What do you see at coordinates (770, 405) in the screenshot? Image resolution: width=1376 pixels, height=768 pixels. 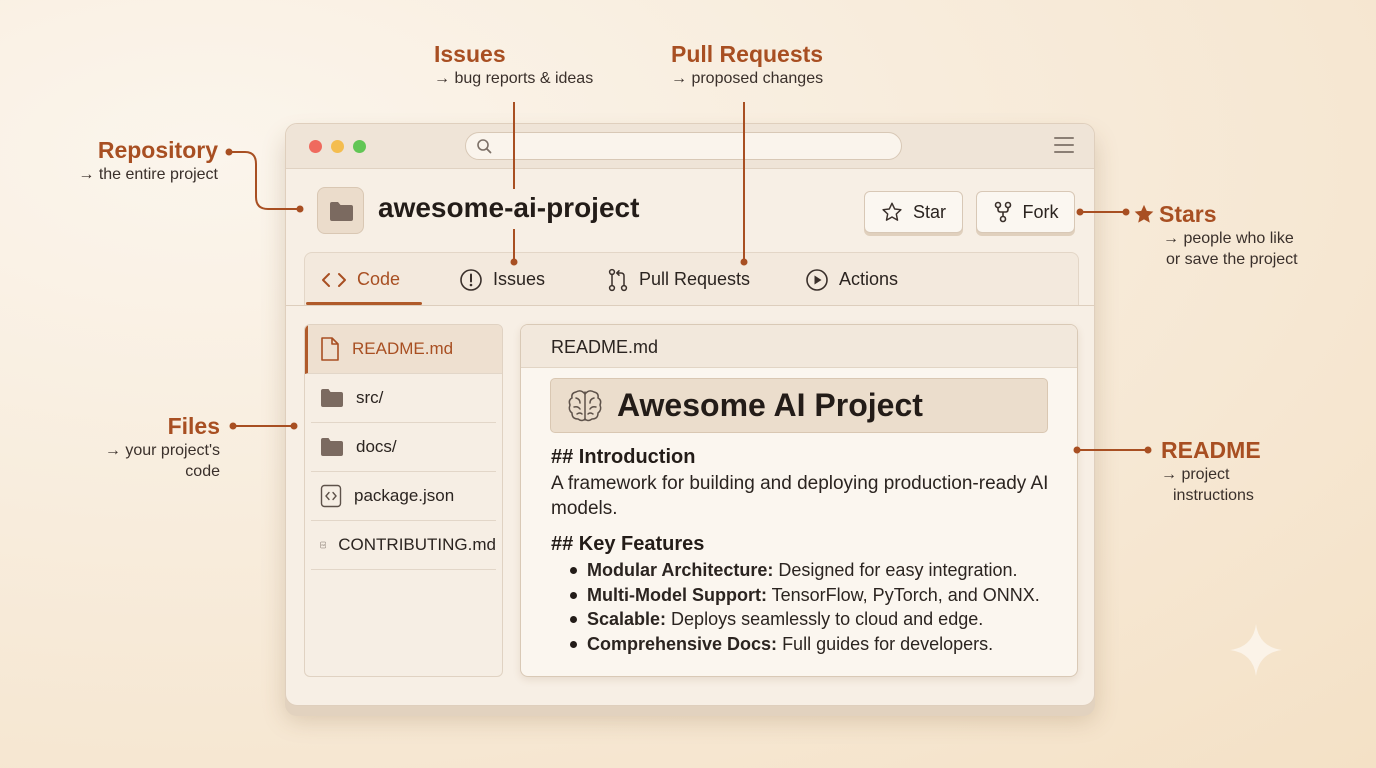 I see `readme-title: Awesome AI Project` at bounding box center [770, 405].